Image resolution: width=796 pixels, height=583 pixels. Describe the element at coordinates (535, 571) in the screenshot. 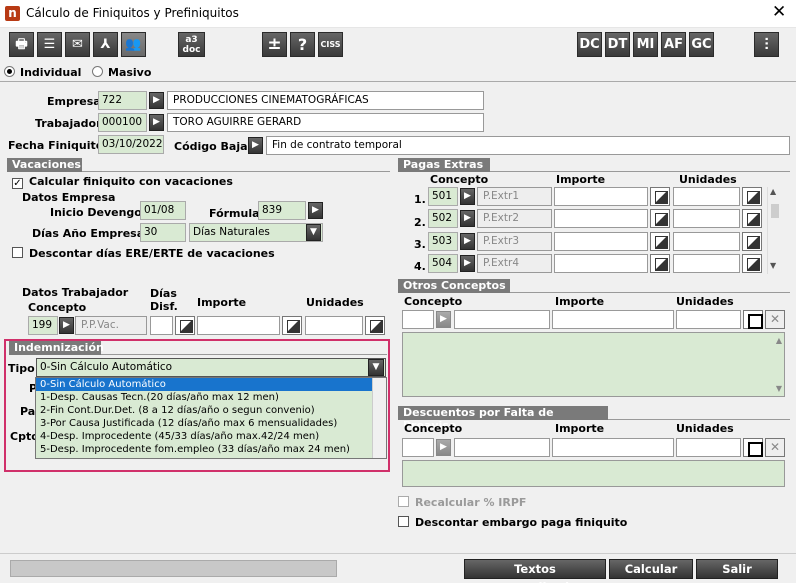

I see `textos-personalizados-button: Textos personalizados` at that location.